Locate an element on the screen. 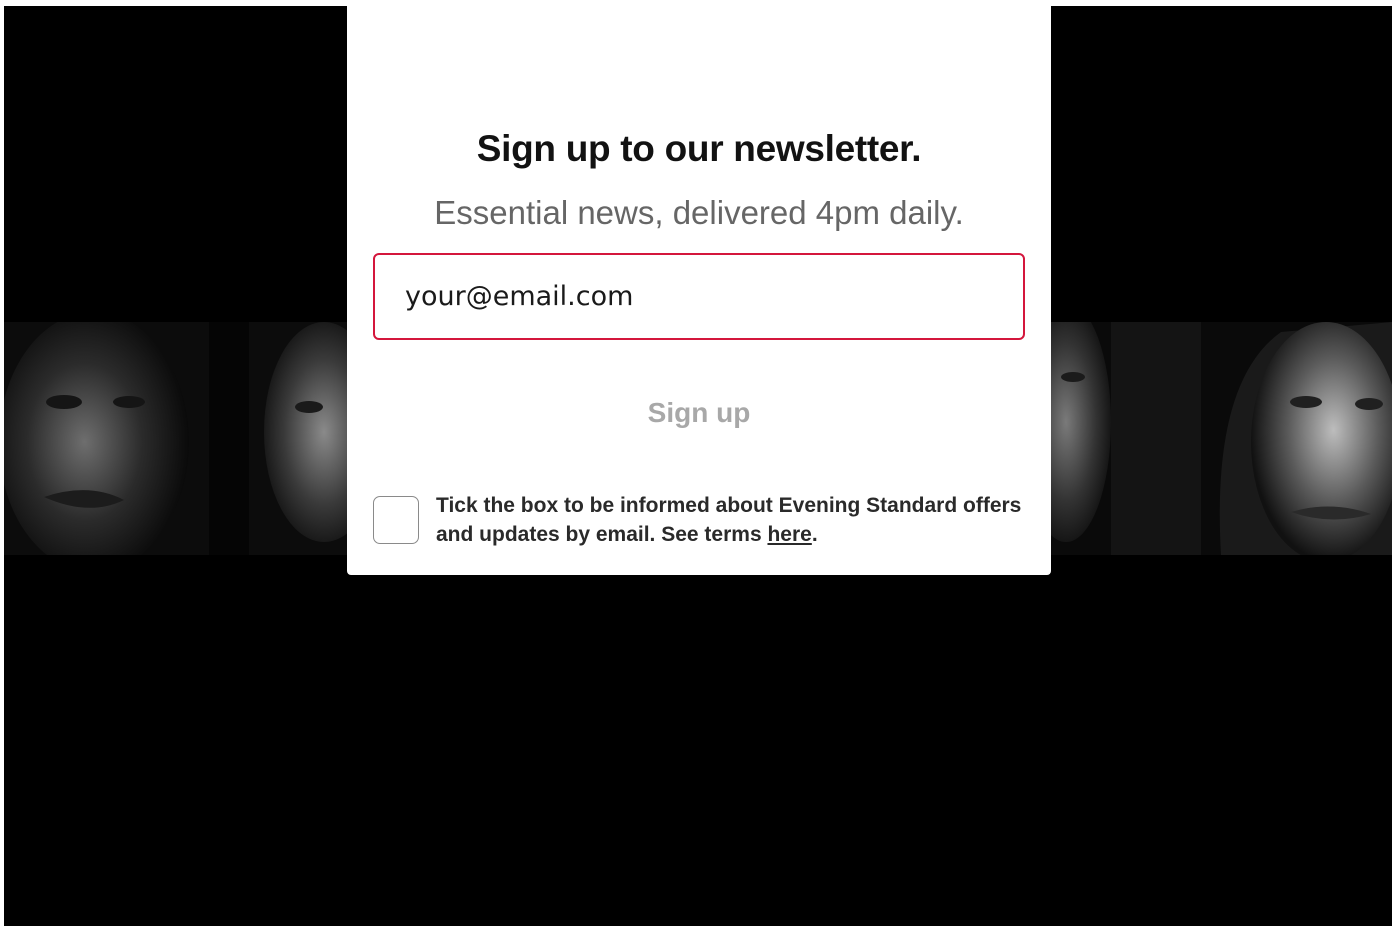 The image size is (1400, 926). newsletter-title: Sign up to our newsletter. is located at coordinates (699, 148).